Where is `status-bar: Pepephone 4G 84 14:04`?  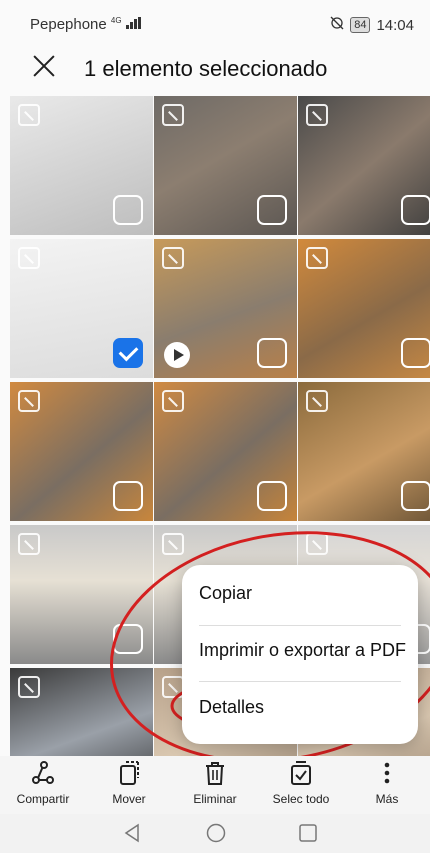
status-bar: Pepephone 4G 84 14:04 is located at coordinates (215, 20).